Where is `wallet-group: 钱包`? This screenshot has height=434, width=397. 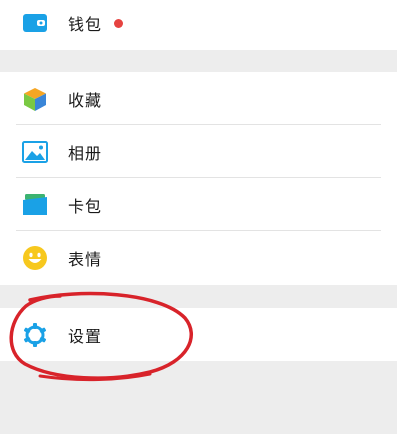 wallet-group: 钱包 is located at coordinates (198, 25).